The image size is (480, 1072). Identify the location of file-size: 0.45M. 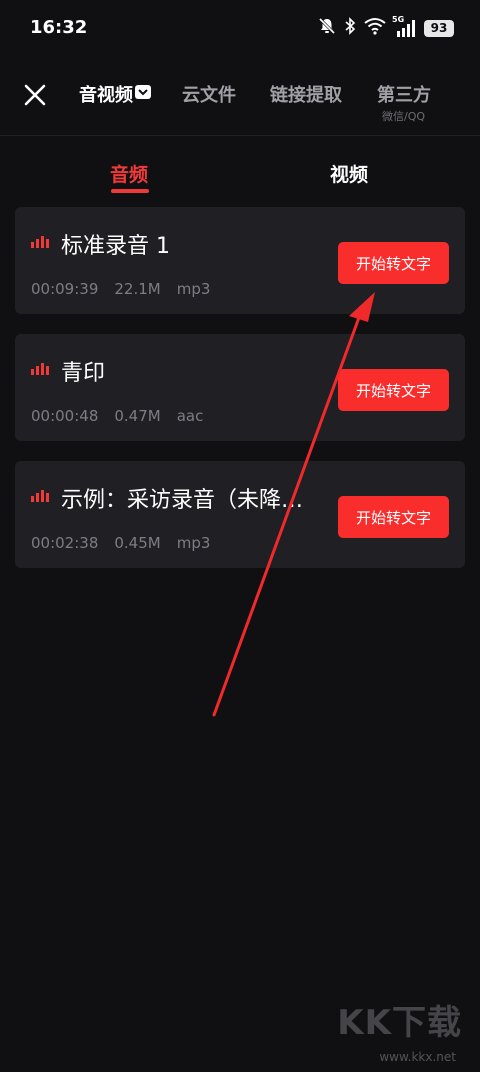
(137, 543).